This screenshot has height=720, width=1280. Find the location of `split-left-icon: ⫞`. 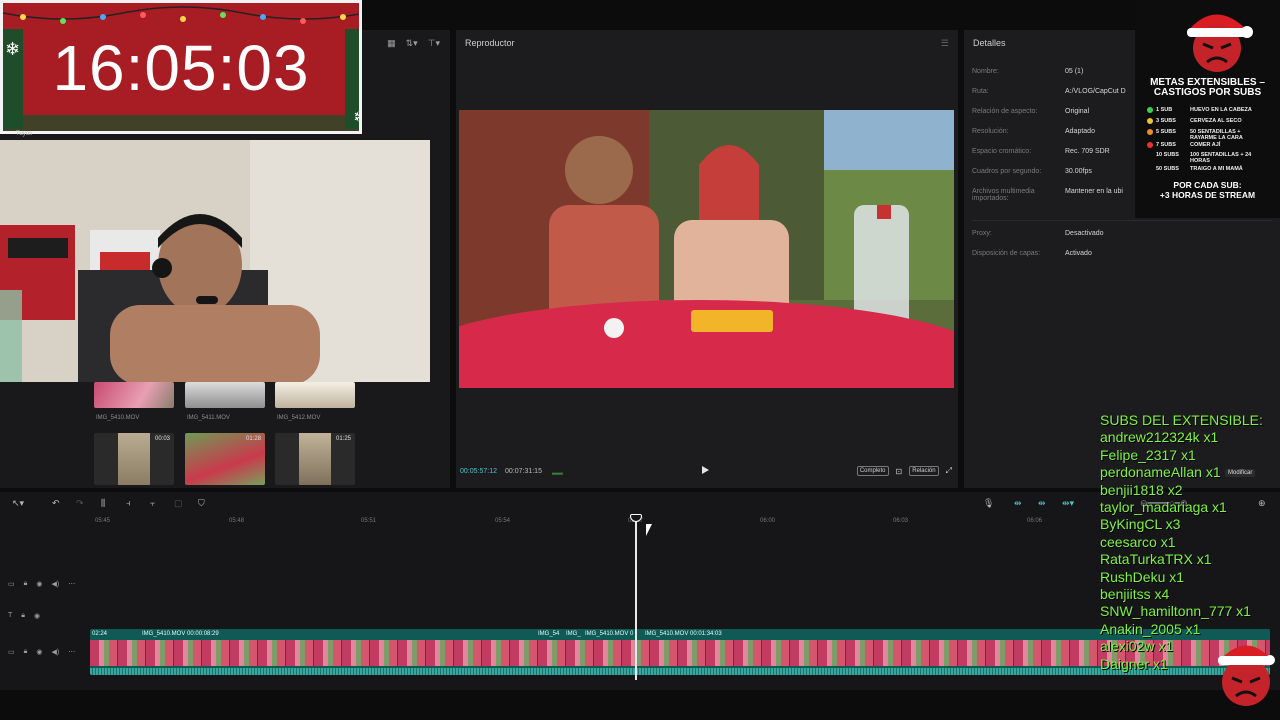

split-left-icon: ⫞ is located at coordinates (128, 503).